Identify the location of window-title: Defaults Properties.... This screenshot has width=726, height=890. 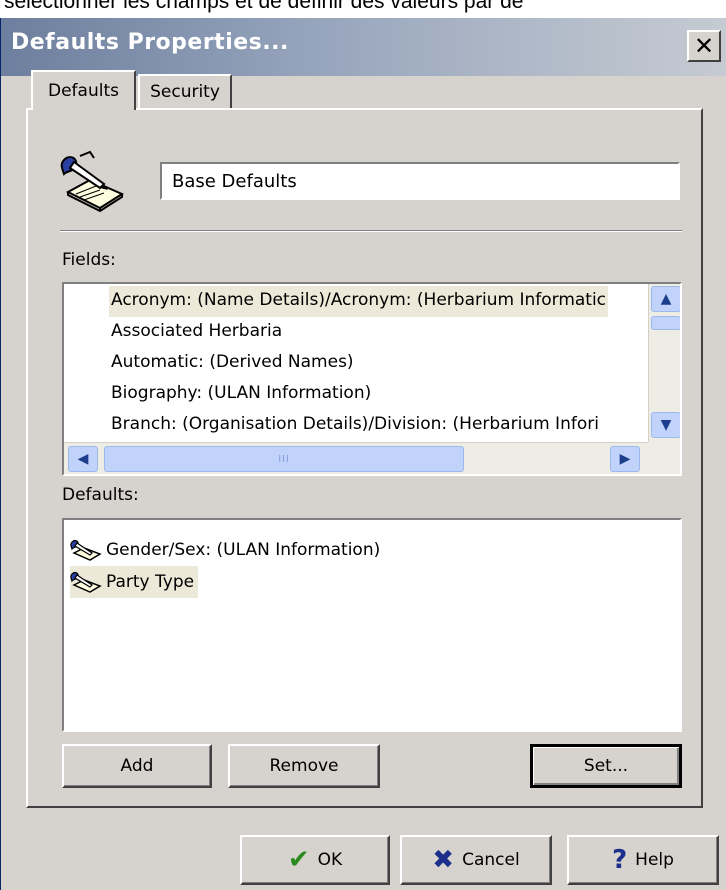
(150, 42).